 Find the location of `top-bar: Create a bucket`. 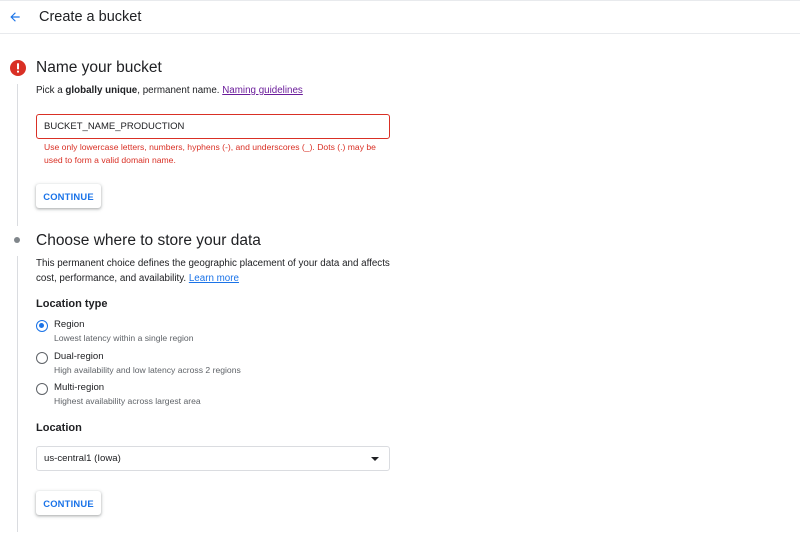

top-bar: Create a bucket is located at coordinates (400, 17).